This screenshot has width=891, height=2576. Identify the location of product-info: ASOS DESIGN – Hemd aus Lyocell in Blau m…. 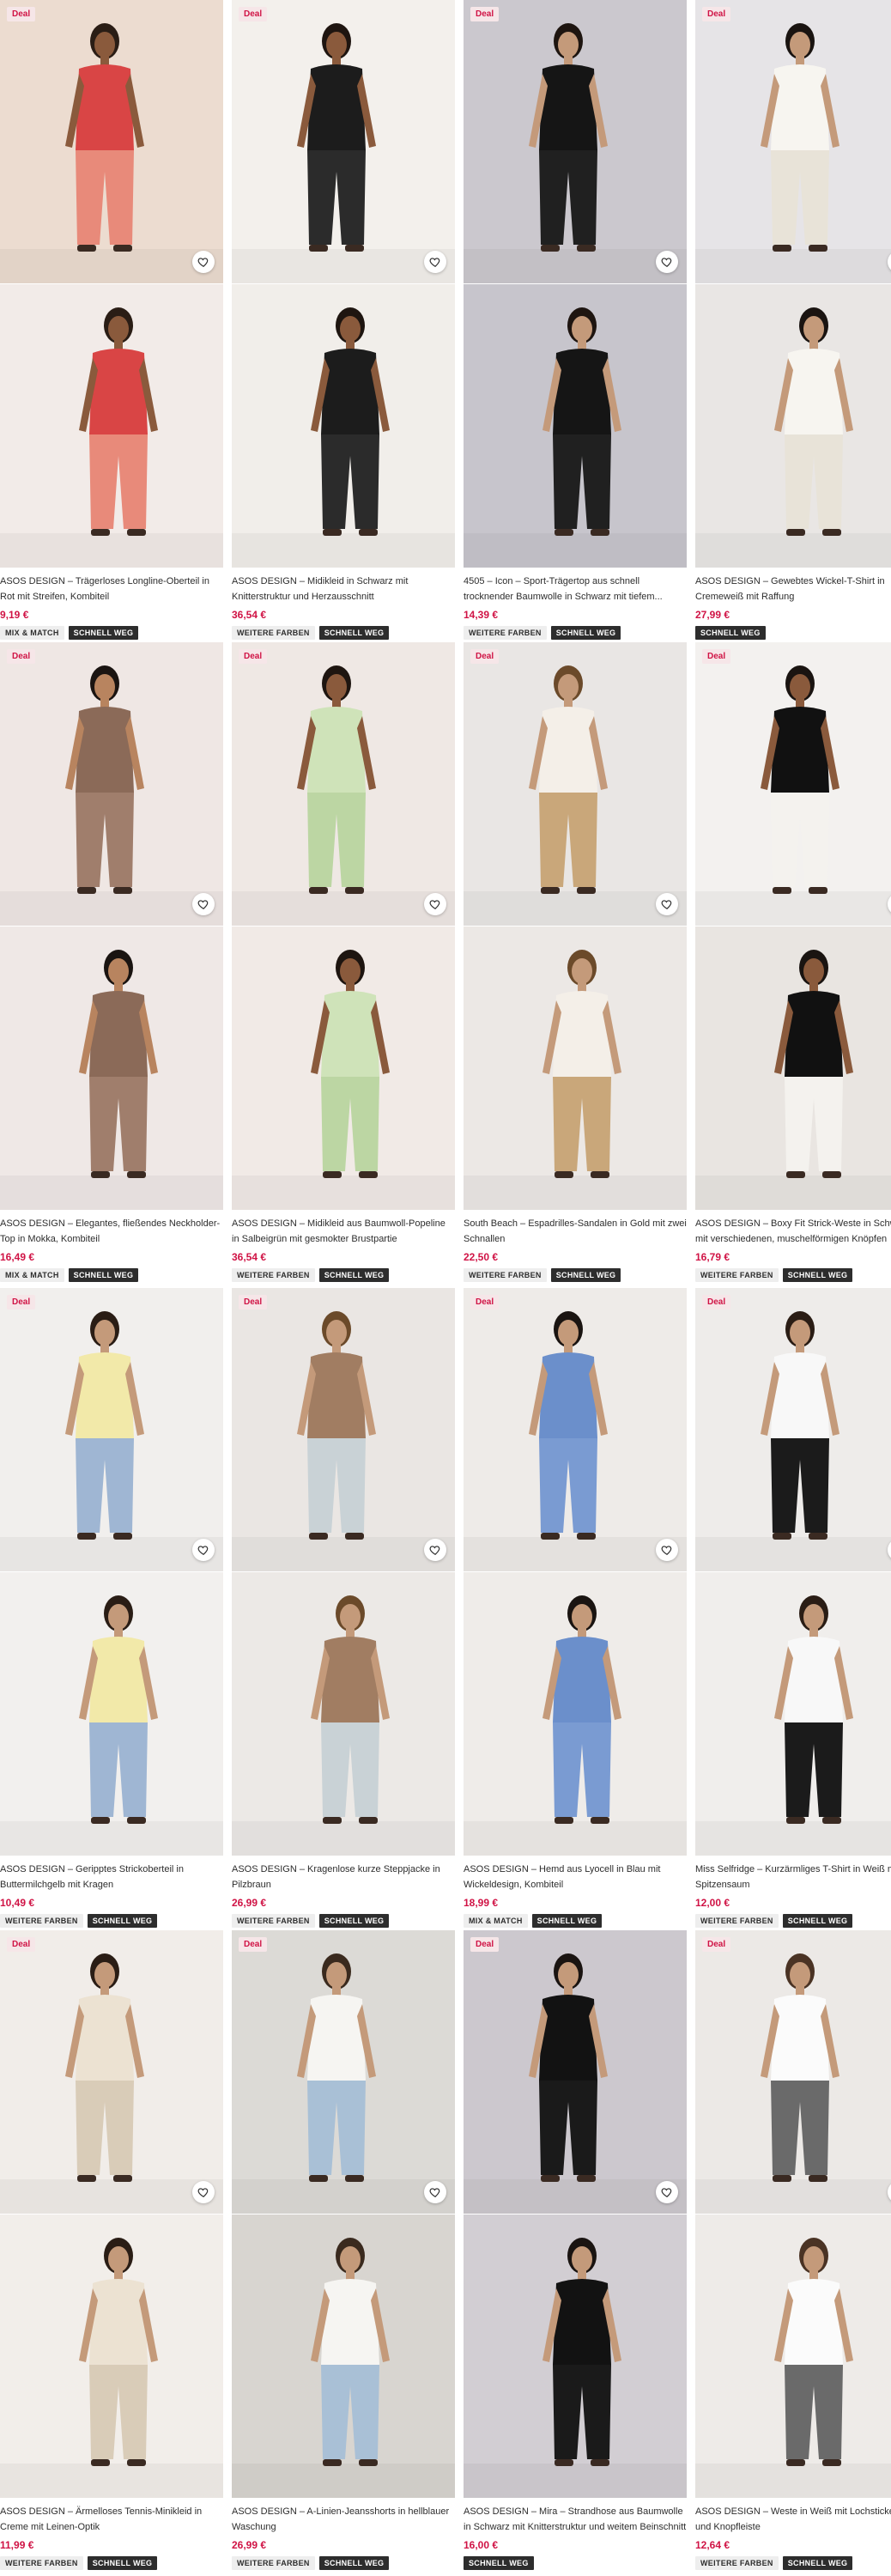
(575, 1895).